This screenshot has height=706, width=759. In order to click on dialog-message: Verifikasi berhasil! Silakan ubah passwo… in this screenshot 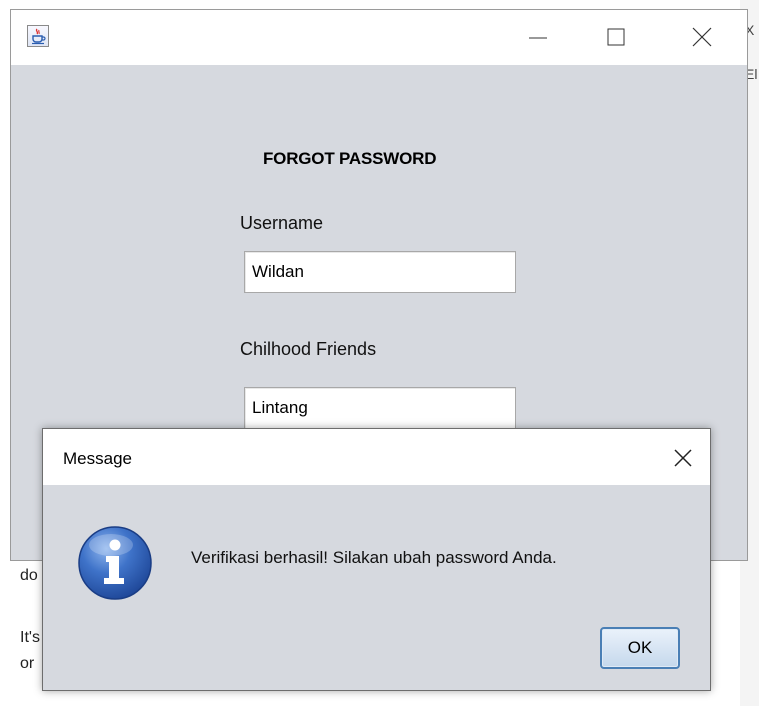, I will do `click(374, 557)`.